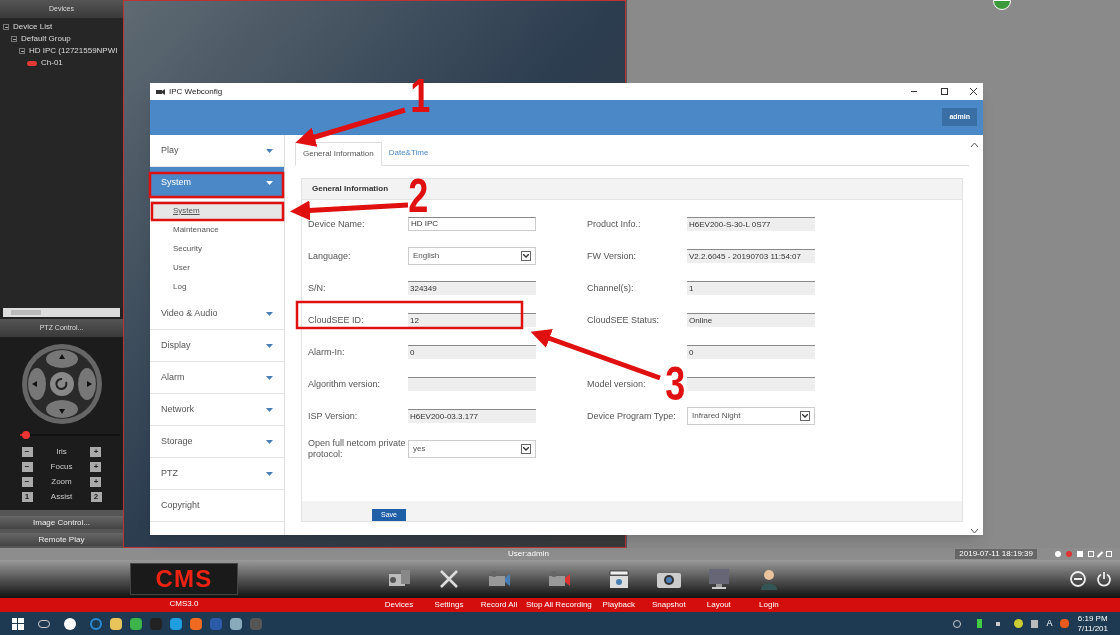  I want to click on ptz-label: Zoom, so click(61, 482).